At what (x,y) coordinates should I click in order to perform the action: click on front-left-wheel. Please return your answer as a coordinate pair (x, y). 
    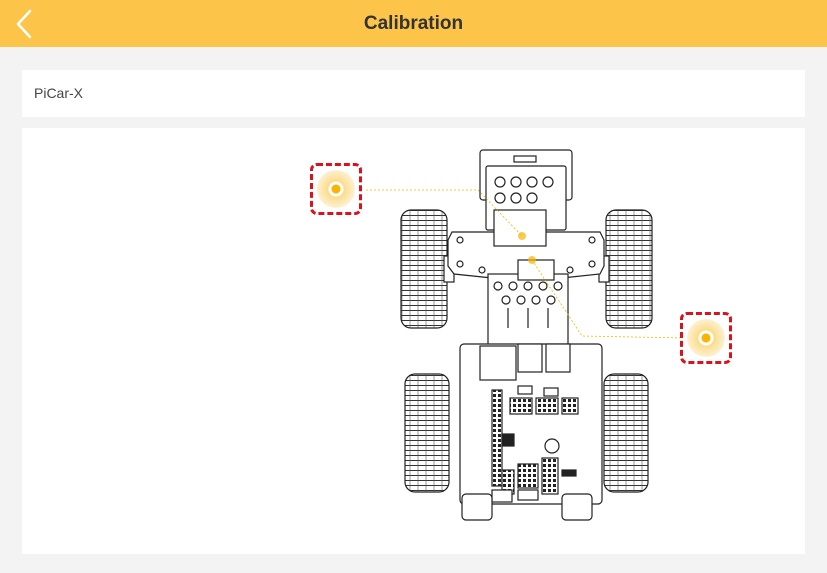
    Looking at the image, I should click on (427, 269).